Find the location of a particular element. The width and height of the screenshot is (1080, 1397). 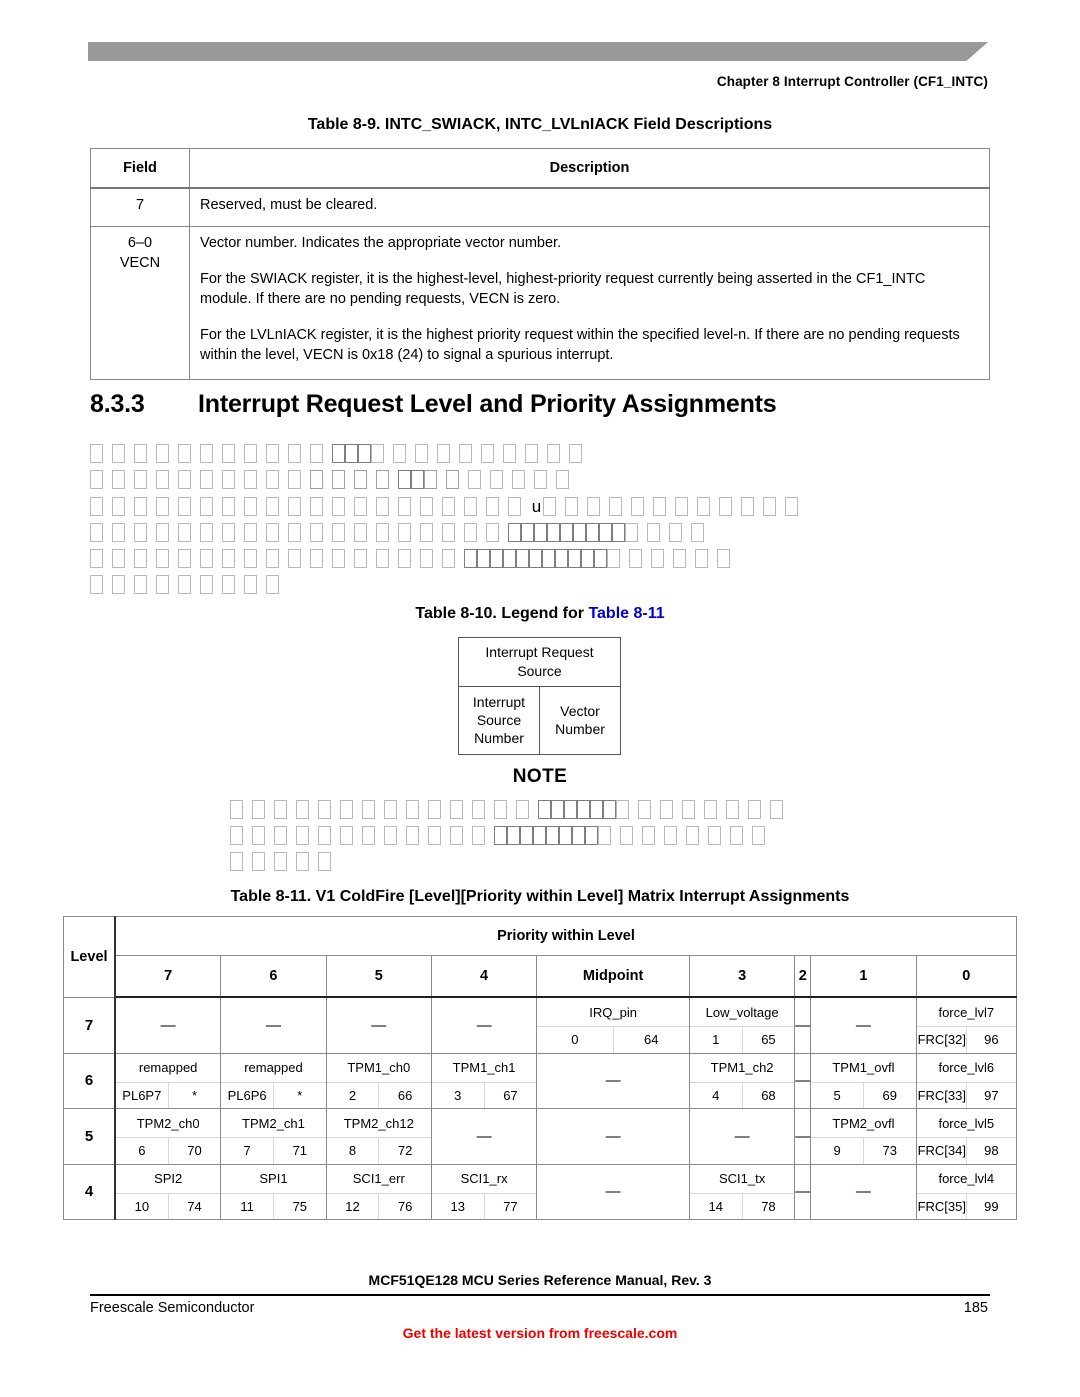

note-title: NOTE is located at coordinates (540, 776).